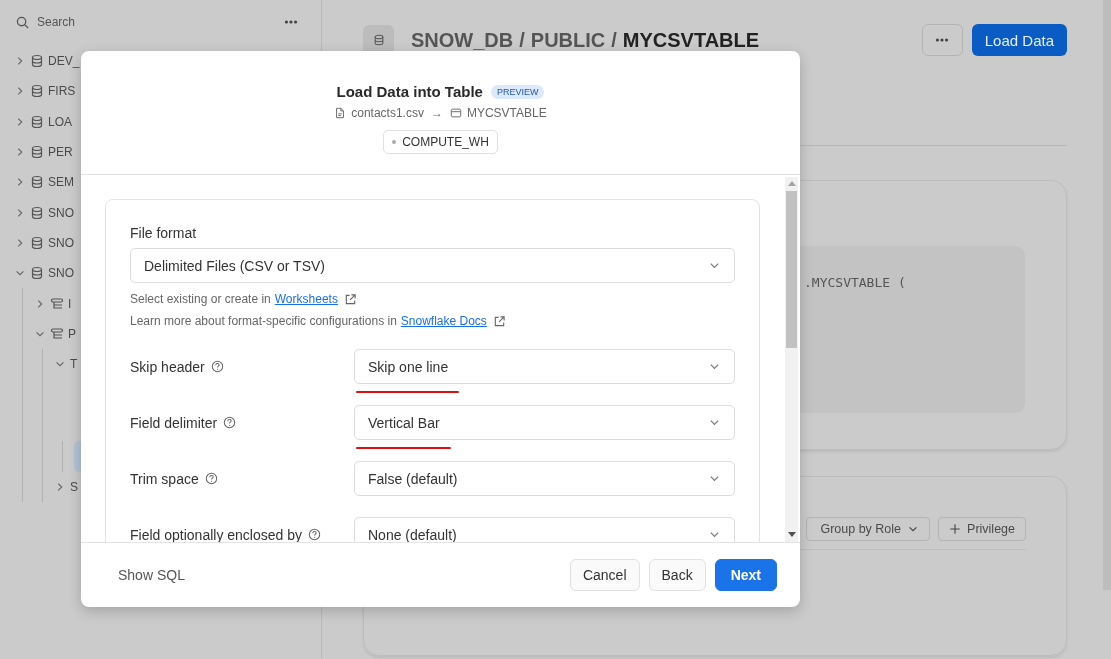 The width and height of the screenshot is (1111, 659). I want to click on preview-badge: PREVIEW, so click(517, 91).